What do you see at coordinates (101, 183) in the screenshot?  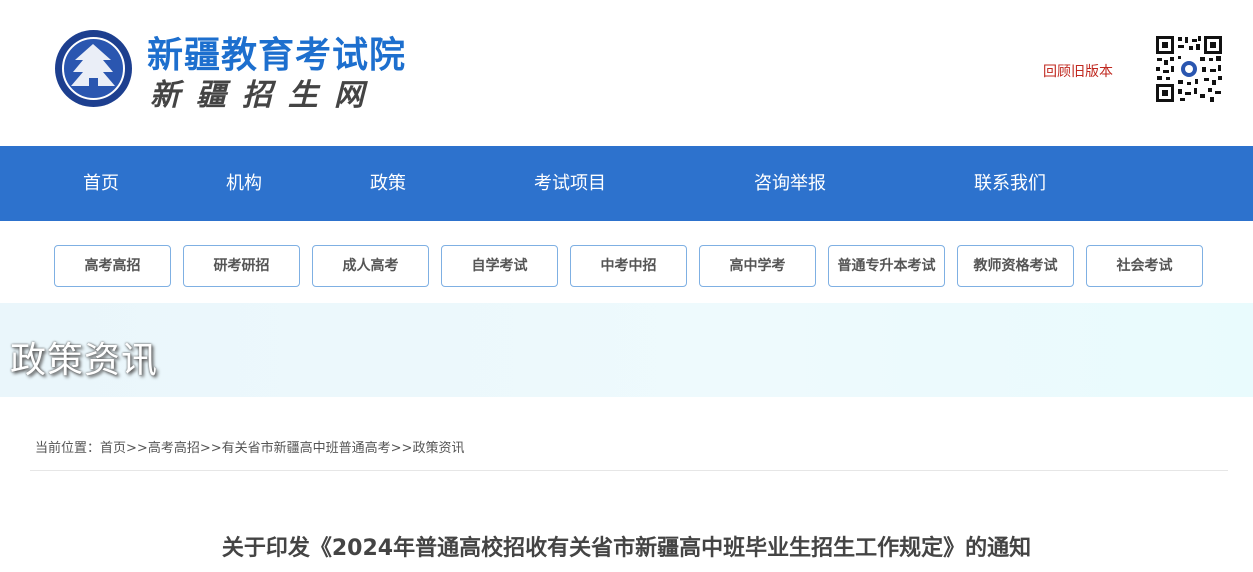 I see `nav-item-home: 首页` at bounding box center [101, 183].